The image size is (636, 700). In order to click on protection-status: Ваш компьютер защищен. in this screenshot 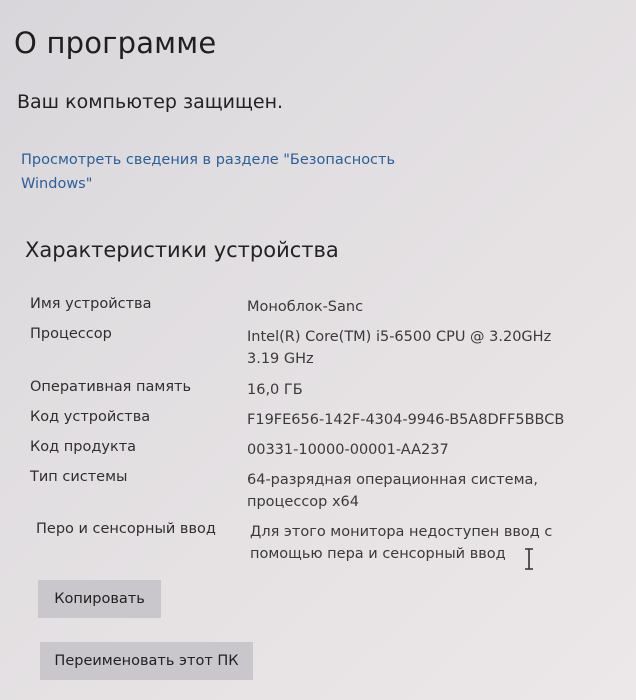, I will do `click(150, 102)`.